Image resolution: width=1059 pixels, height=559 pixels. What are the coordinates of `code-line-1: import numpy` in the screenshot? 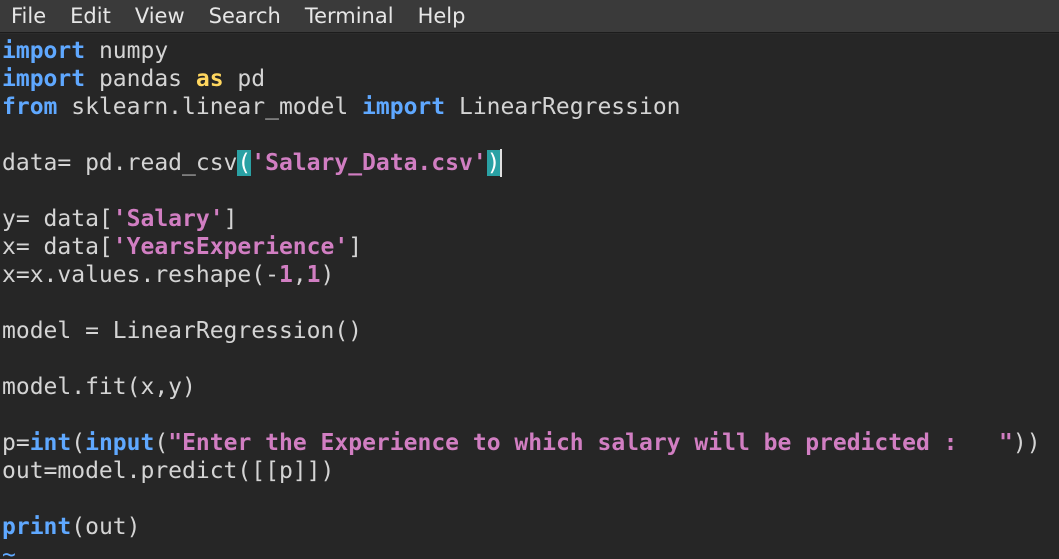 It's located at (85, 51).